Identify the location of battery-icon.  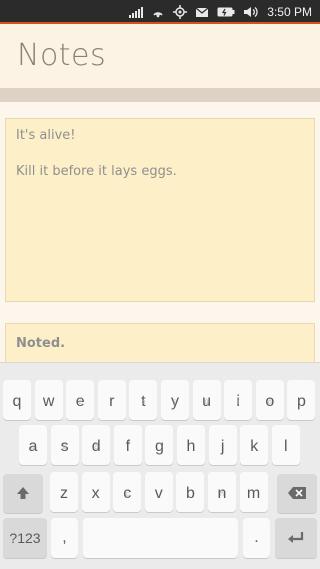
(226, 12).